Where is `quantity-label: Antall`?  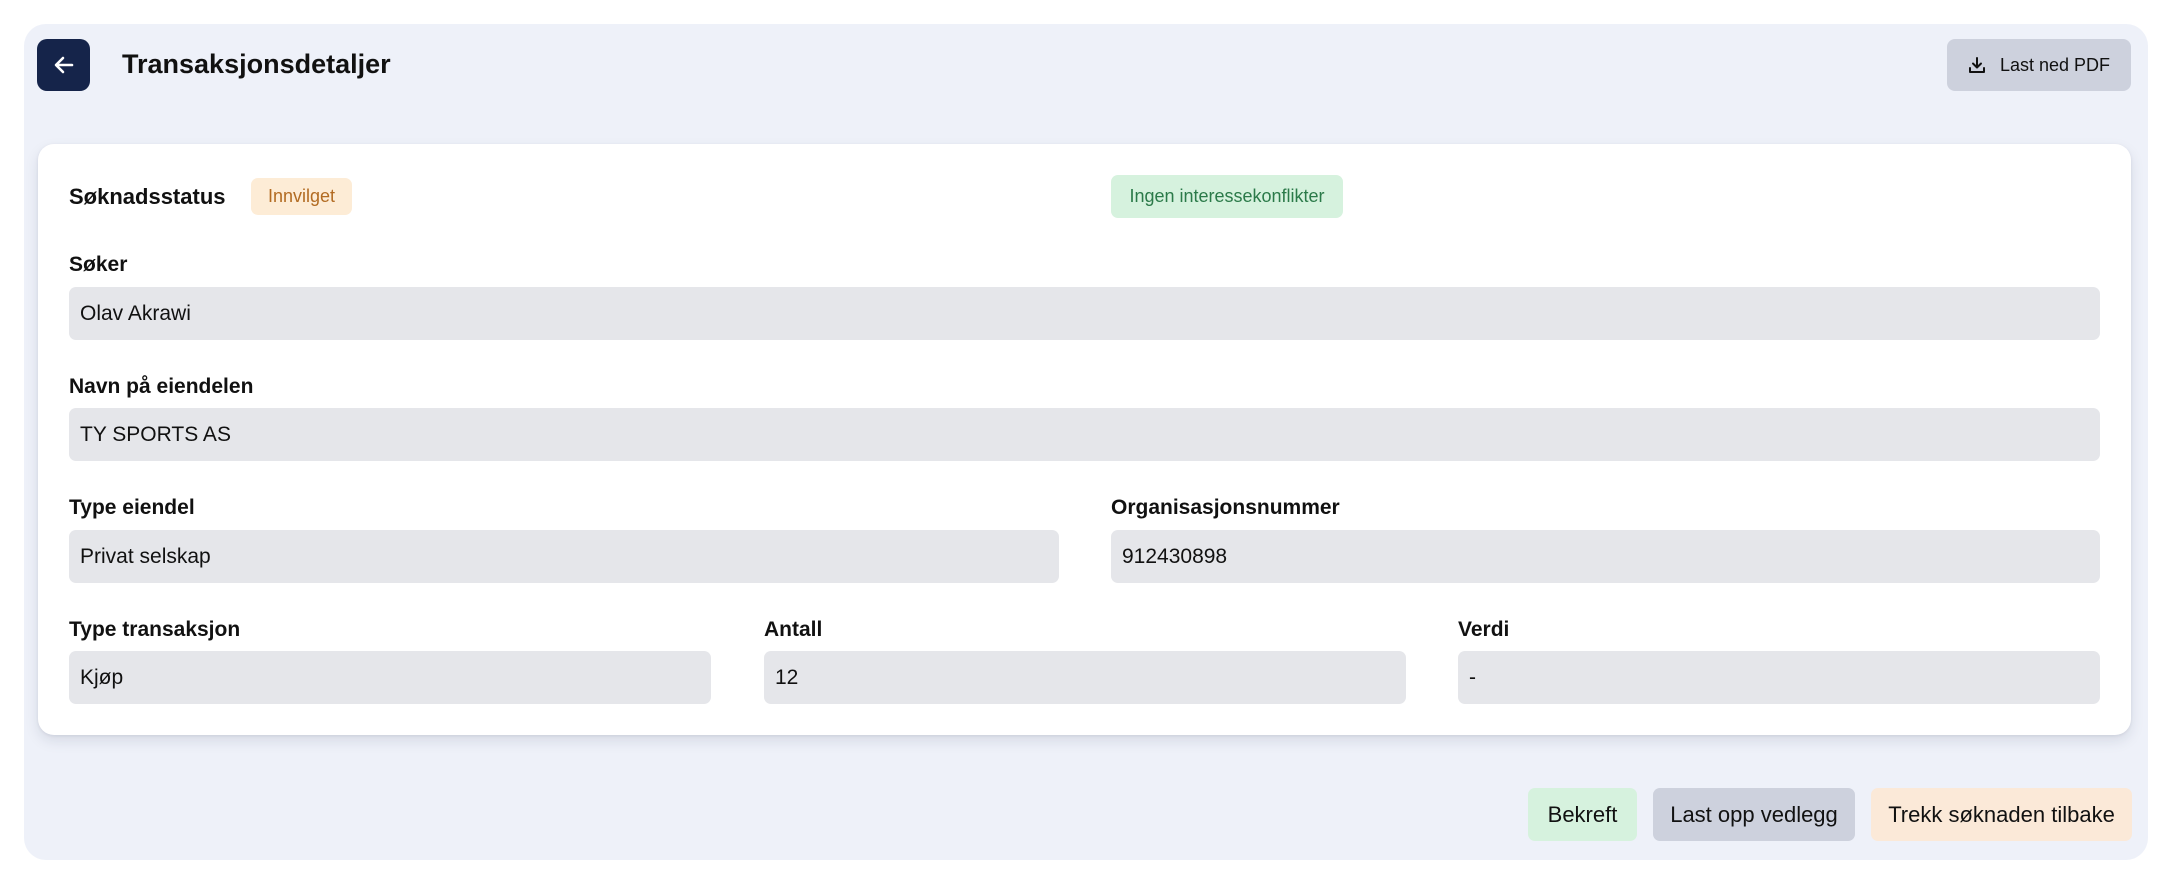
quantity-label: Antall is located at coordinates (793, 629).